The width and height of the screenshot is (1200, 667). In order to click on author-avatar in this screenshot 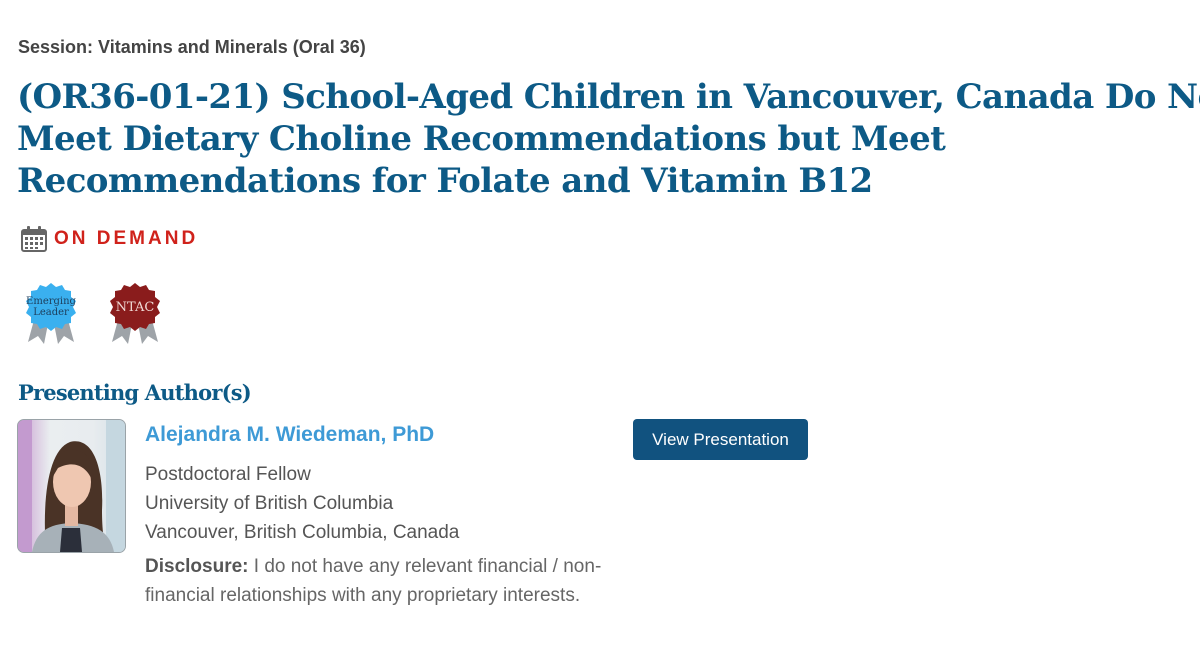, I will do `click(71, 486)`.